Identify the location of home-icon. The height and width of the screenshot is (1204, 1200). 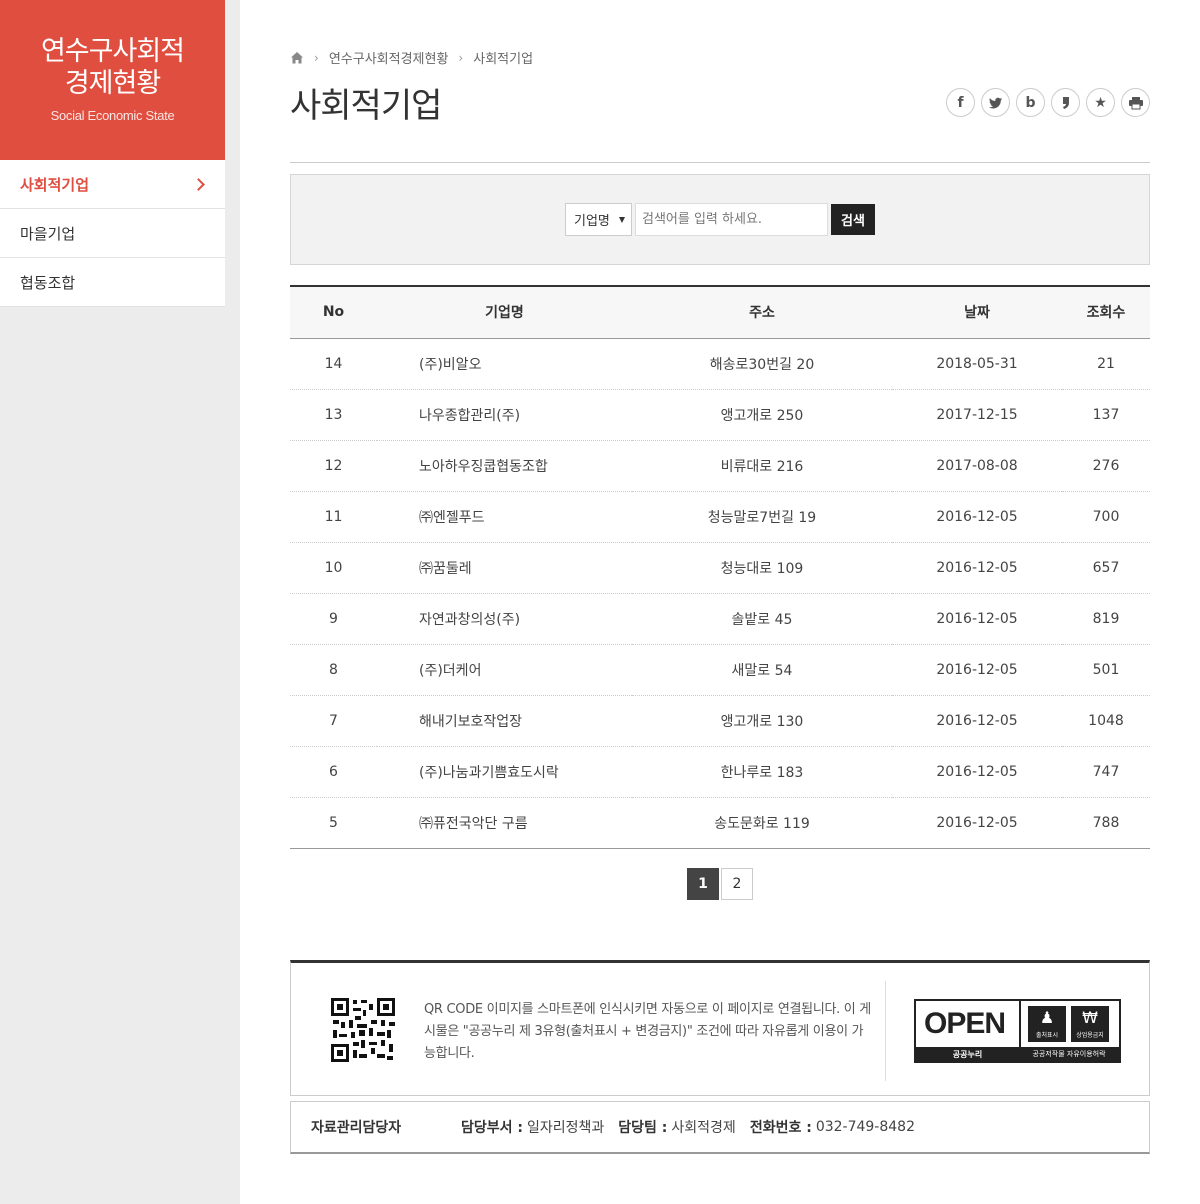
(297, 58).